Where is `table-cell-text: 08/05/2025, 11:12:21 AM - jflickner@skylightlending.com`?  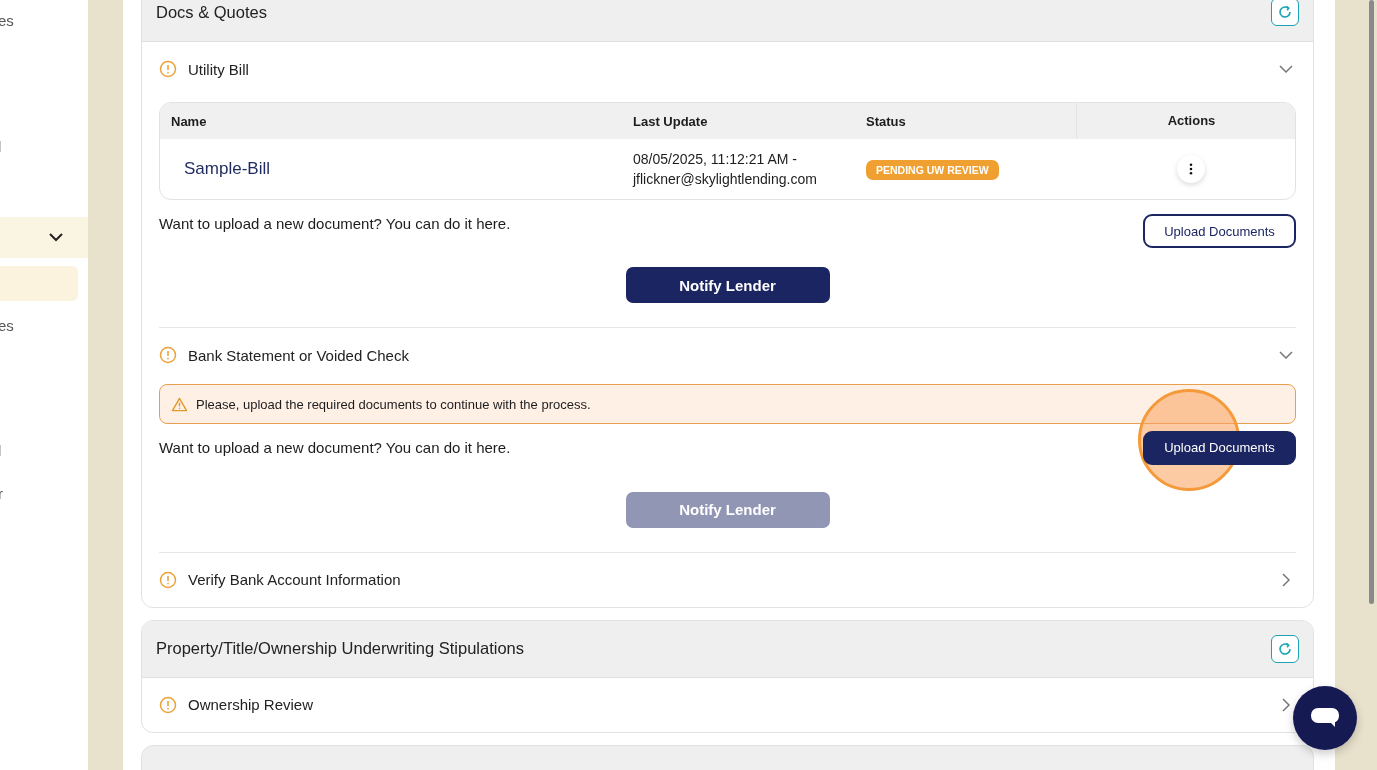
table-cell-text: 08/05/2025, 11:12:21 AM - jflickner@skylightlending.com is located at coordinates (724, 169).